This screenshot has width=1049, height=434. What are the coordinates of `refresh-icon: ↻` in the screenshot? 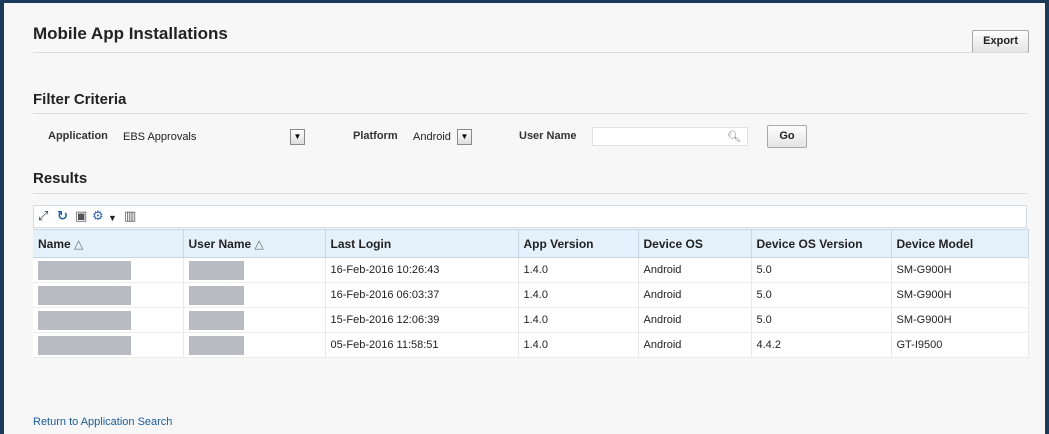 It's located at (62, 216).